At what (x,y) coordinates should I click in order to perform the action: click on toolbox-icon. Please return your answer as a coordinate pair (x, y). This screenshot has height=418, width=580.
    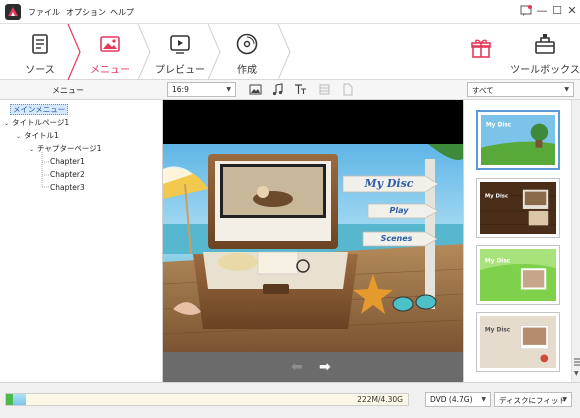
    Looking at the image, I should click on (545, 44).